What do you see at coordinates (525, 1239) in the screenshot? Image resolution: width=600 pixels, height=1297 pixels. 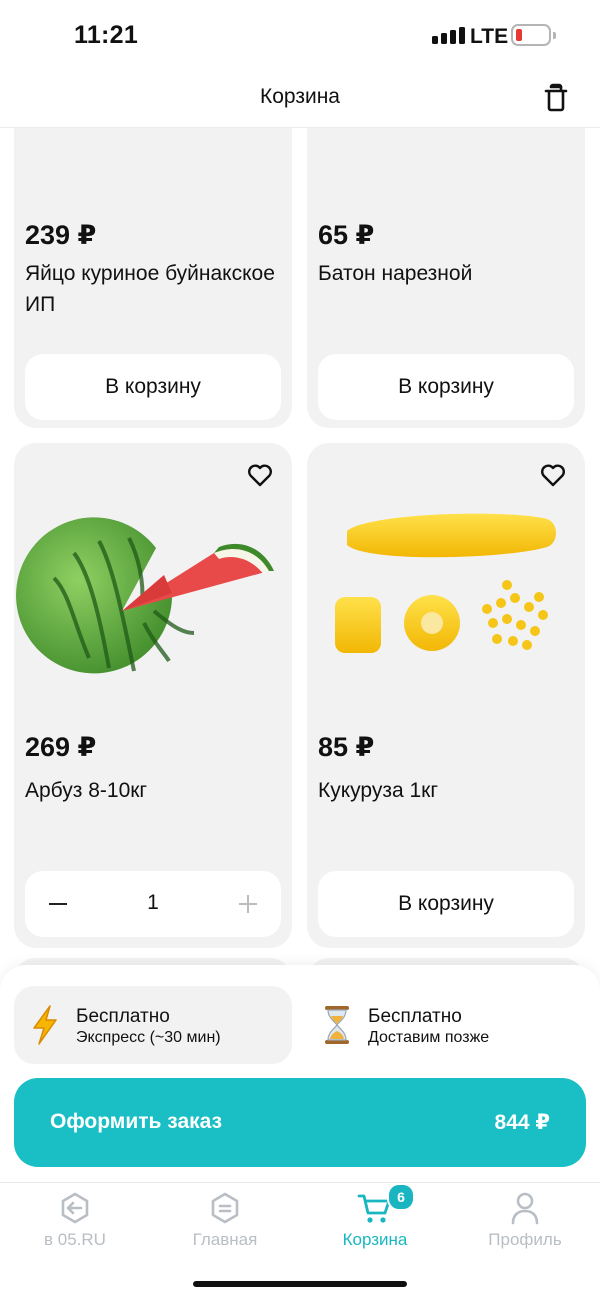 I see `nav-label: Профиль` at bounding box center [525, 1239].